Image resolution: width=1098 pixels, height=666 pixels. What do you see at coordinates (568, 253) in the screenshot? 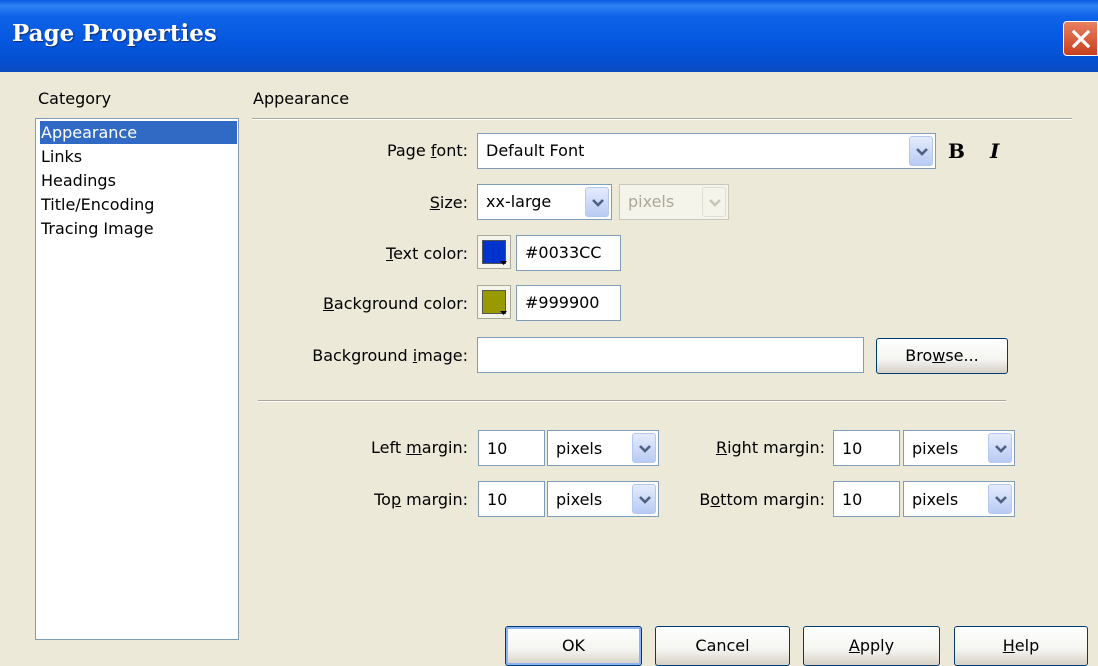
I see `text-color-input: #0033CC` at bounding box center [568, 253].